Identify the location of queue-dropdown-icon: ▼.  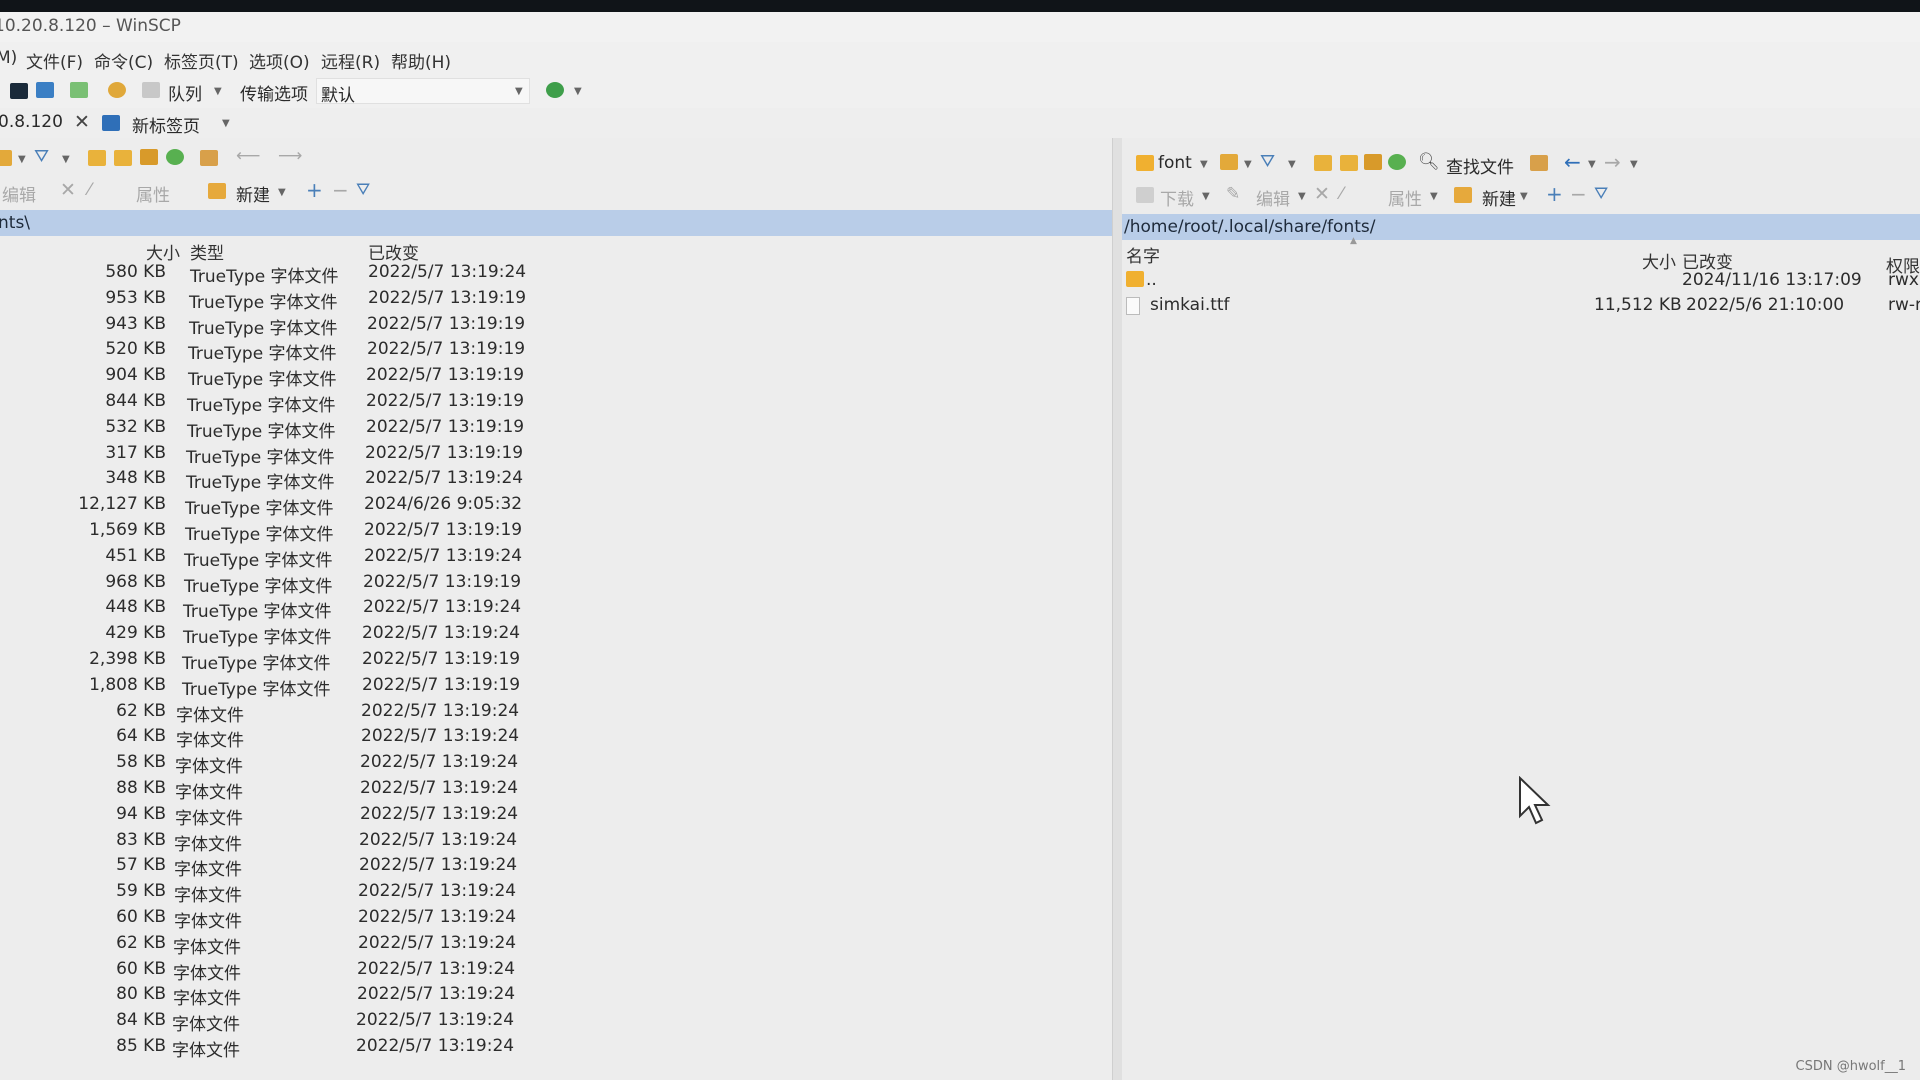
(218, 91).